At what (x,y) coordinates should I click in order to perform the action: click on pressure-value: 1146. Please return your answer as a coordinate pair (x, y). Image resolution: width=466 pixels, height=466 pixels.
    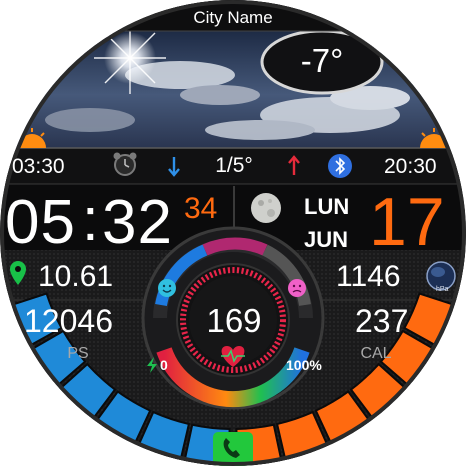
    Looking at the image, I should click on (368, 276).